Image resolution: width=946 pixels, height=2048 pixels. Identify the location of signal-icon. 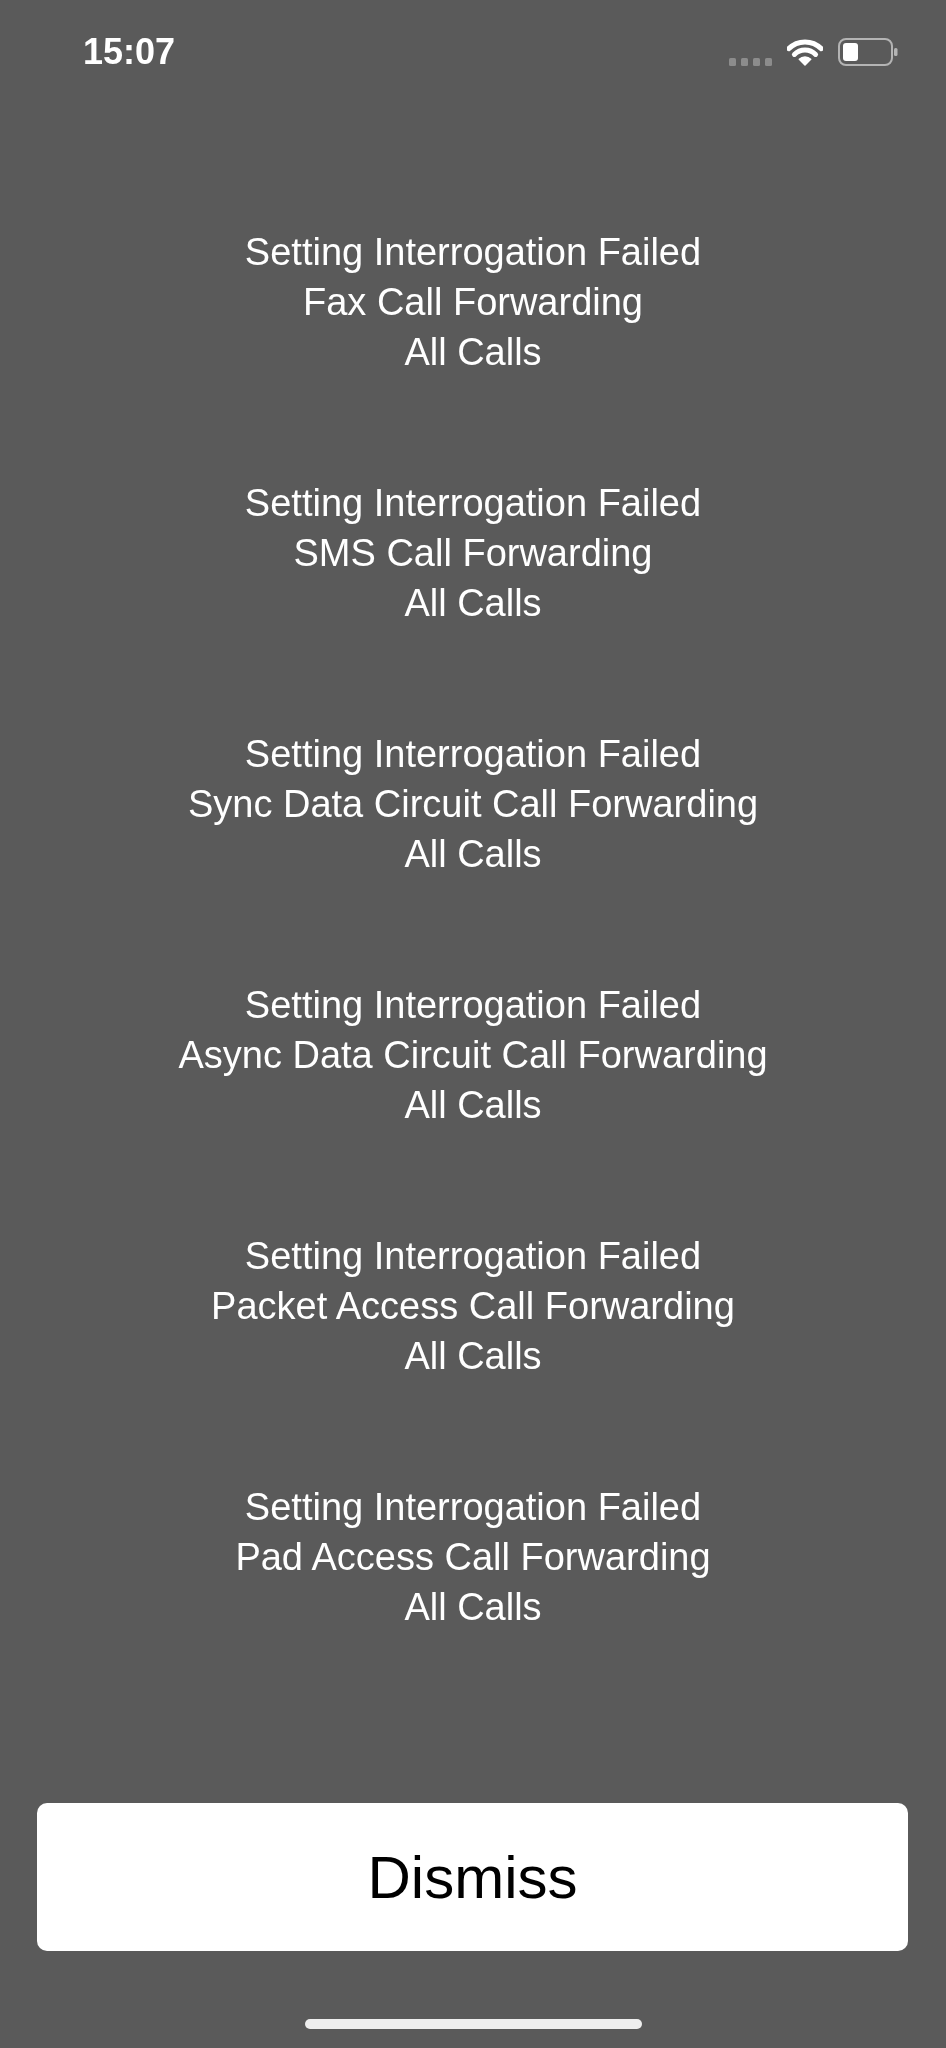
(750, 62).